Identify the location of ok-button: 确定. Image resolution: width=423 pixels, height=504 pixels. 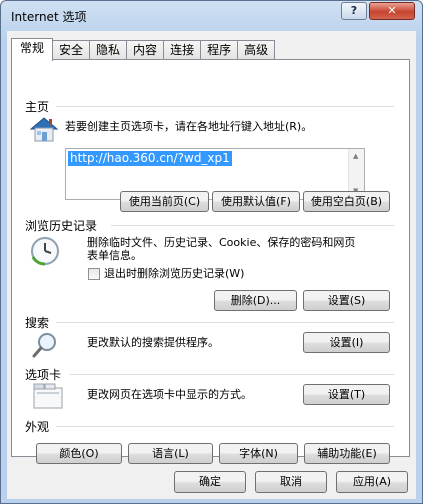
(210, 482).